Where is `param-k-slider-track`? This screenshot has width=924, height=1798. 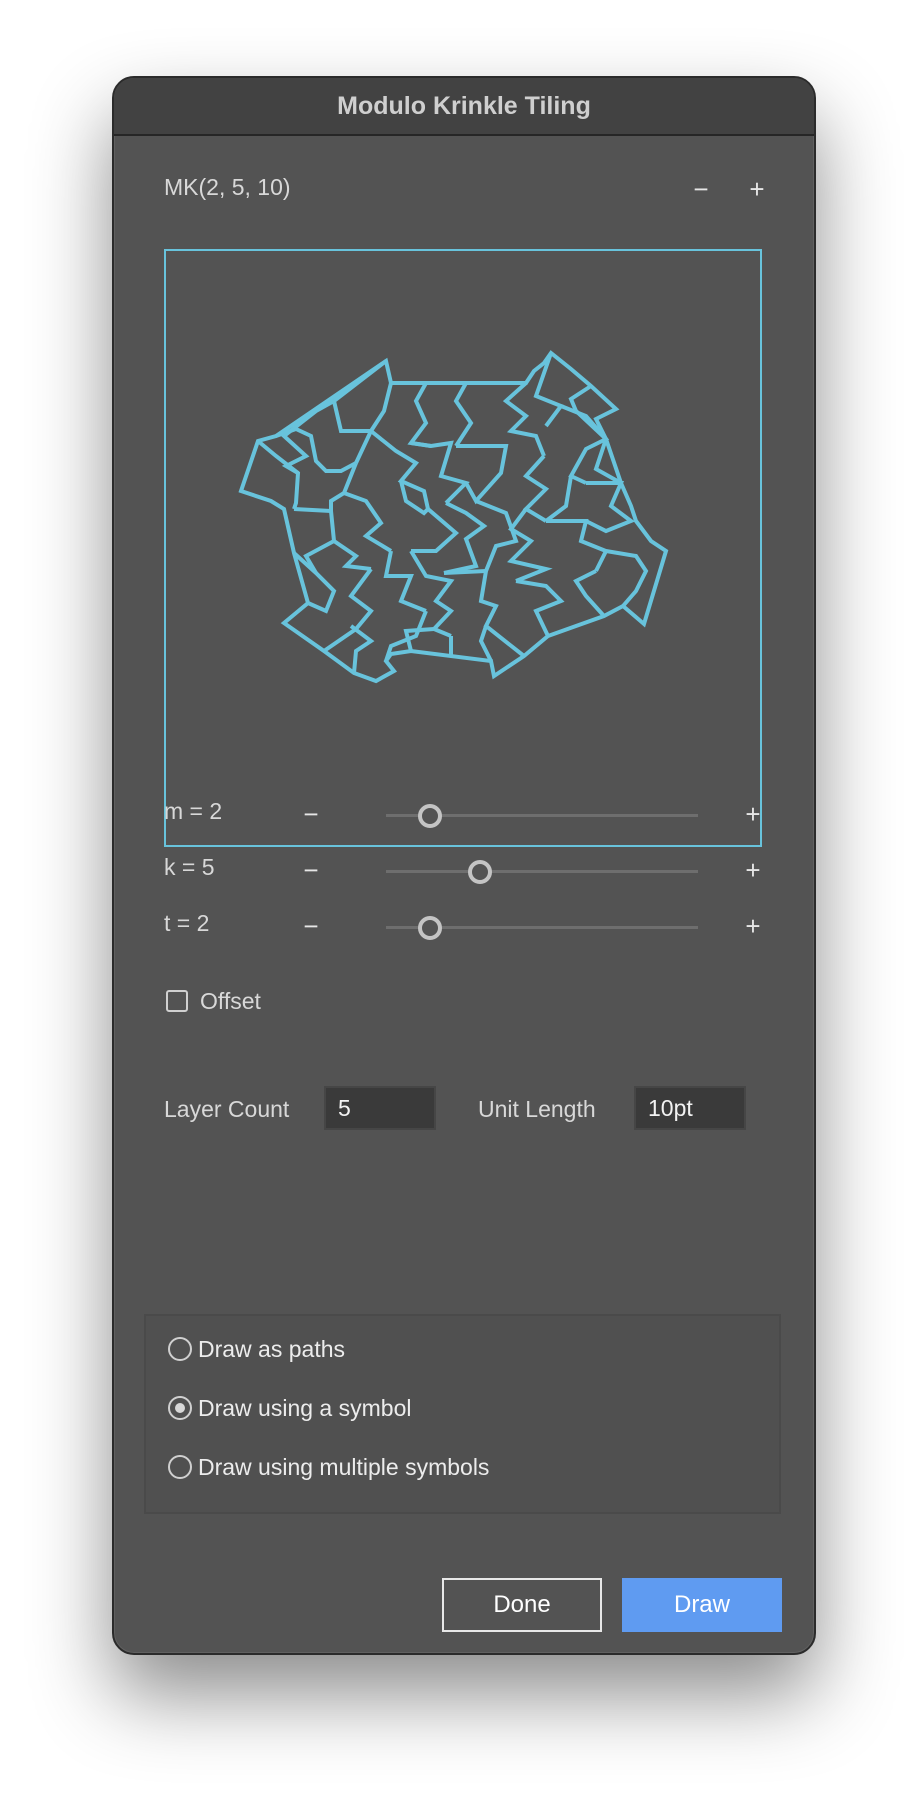 param-k-slider-track is located at coordinates (542, 871).